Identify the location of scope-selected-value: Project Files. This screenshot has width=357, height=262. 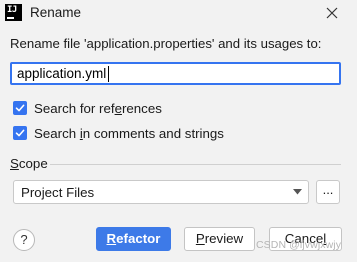
(58, 192).